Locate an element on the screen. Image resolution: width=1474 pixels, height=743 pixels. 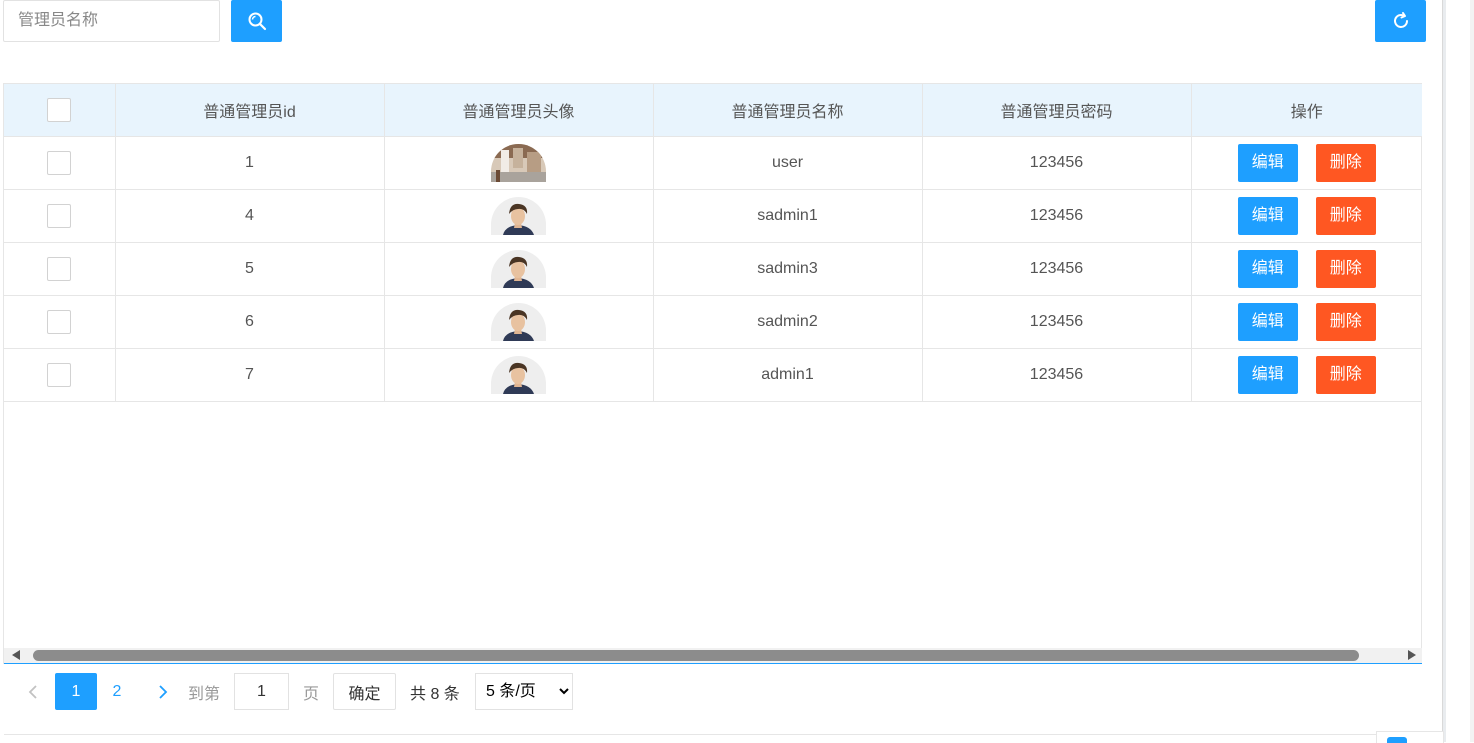
select-all-checkbox is located at coordinates (59, 110).